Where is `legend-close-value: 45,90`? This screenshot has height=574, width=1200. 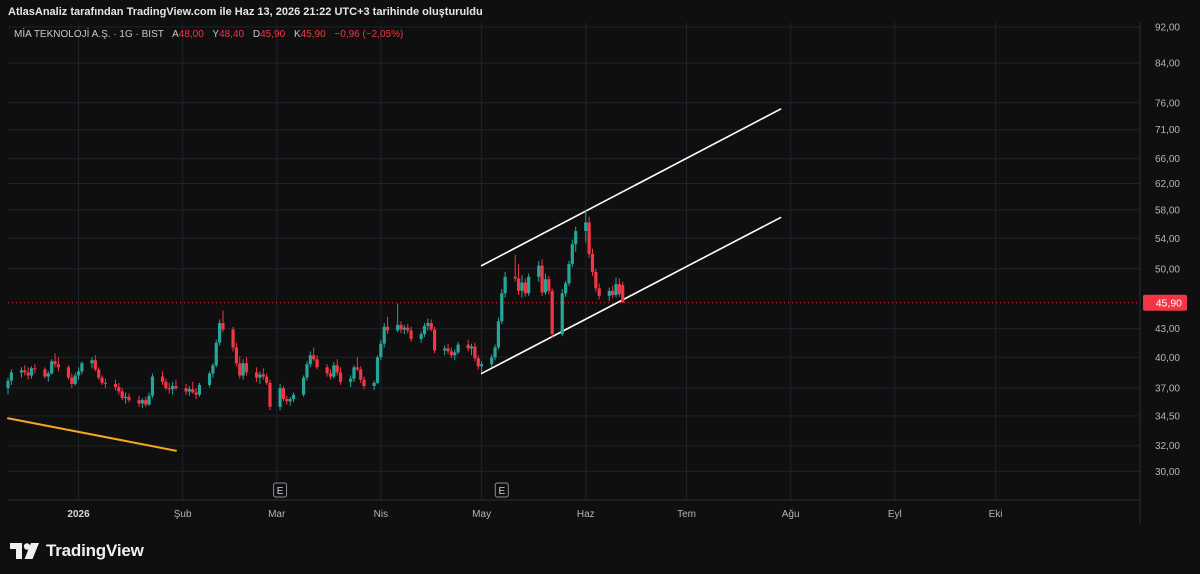 legend-close-value: 45,90 is located at coordinates (313, 34).